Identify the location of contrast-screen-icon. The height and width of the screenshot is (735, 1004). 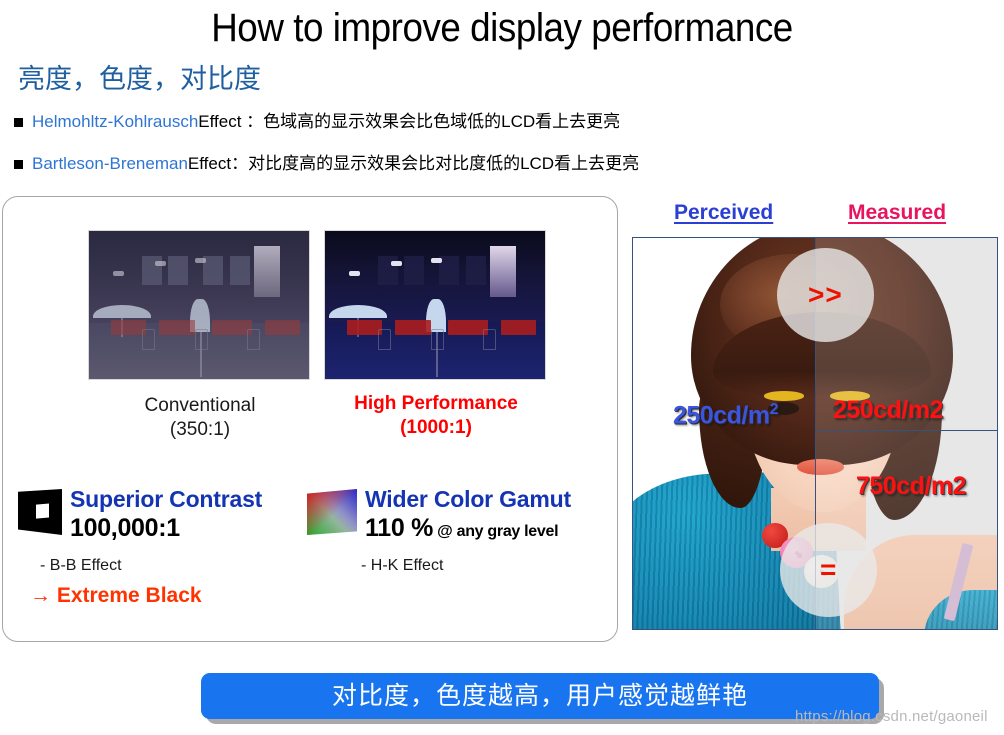
(40, 512).